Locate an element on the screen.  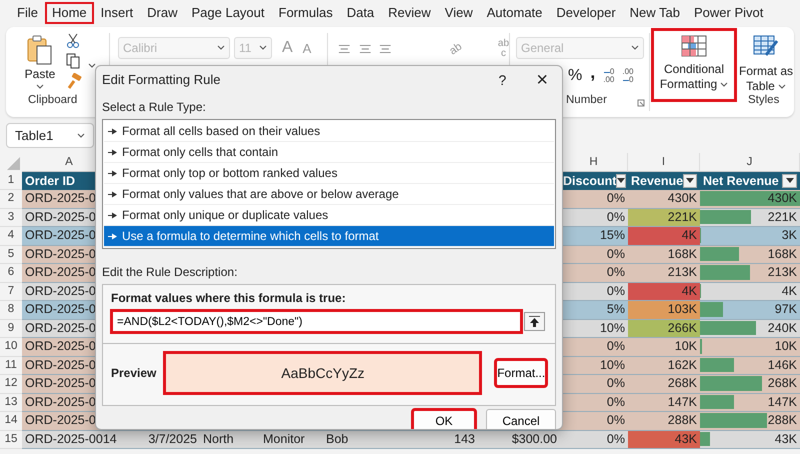
table-cell: 103K is located at coordinates (682, 309).